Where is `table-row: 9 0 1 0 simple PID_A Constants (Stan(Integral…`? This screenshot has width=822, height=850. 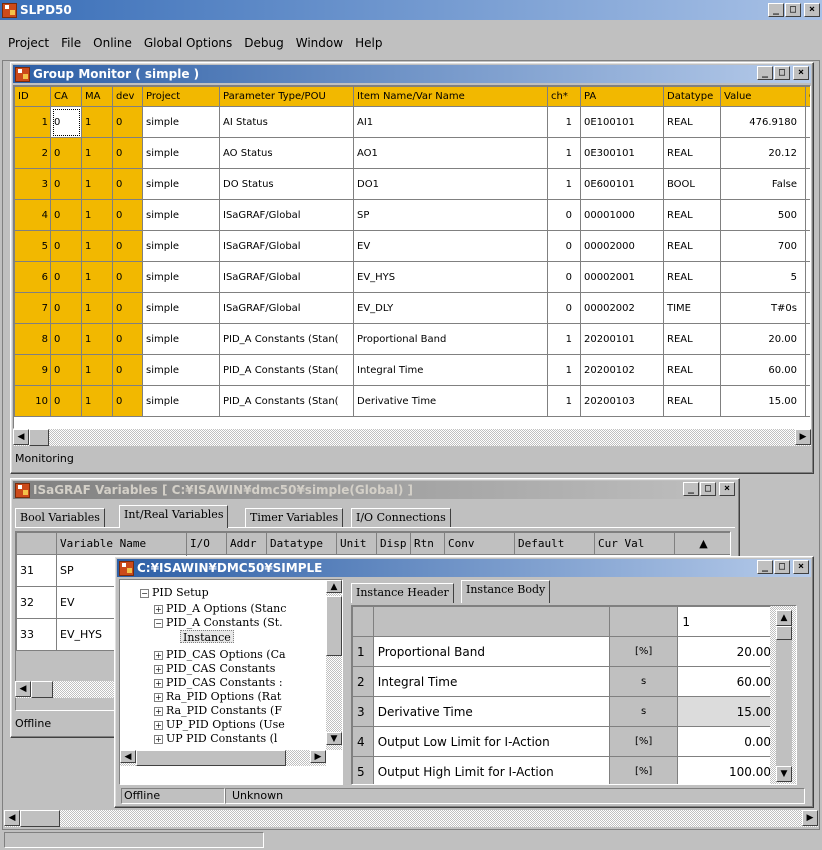
table-row: 9 0 1 0 simple PID_A Constants (Stan(Integral… is located at coordinates (412, 370).